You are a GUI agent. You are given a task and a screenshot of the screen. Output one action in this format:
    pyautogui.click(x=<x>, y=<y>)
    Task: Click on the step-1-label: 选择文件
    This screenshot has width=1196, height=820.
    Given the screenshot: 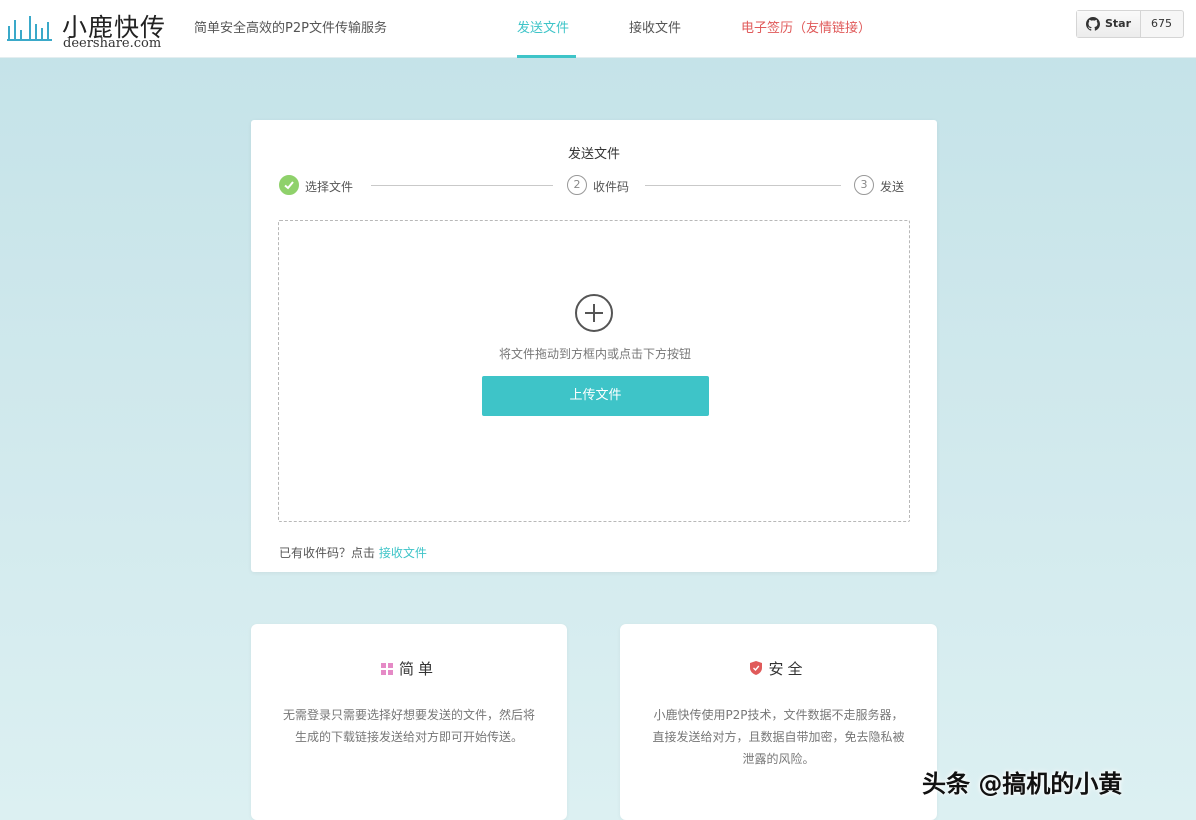 What is the action you would take?
    pyautogui.click(x=329, y=187)
    